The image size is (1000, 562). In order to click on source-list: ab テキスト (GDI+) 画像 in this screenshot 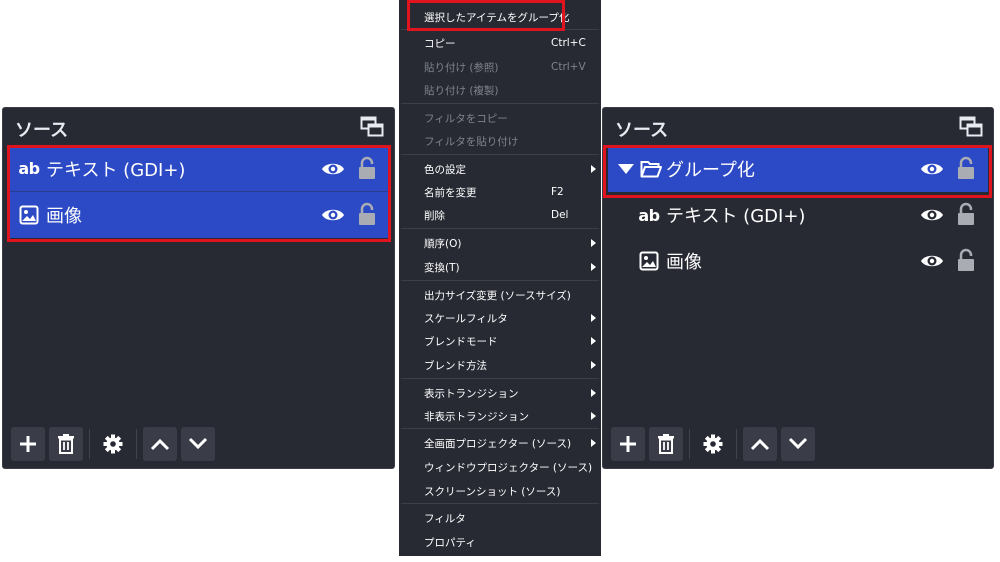, I will do `click(198, 192)`.